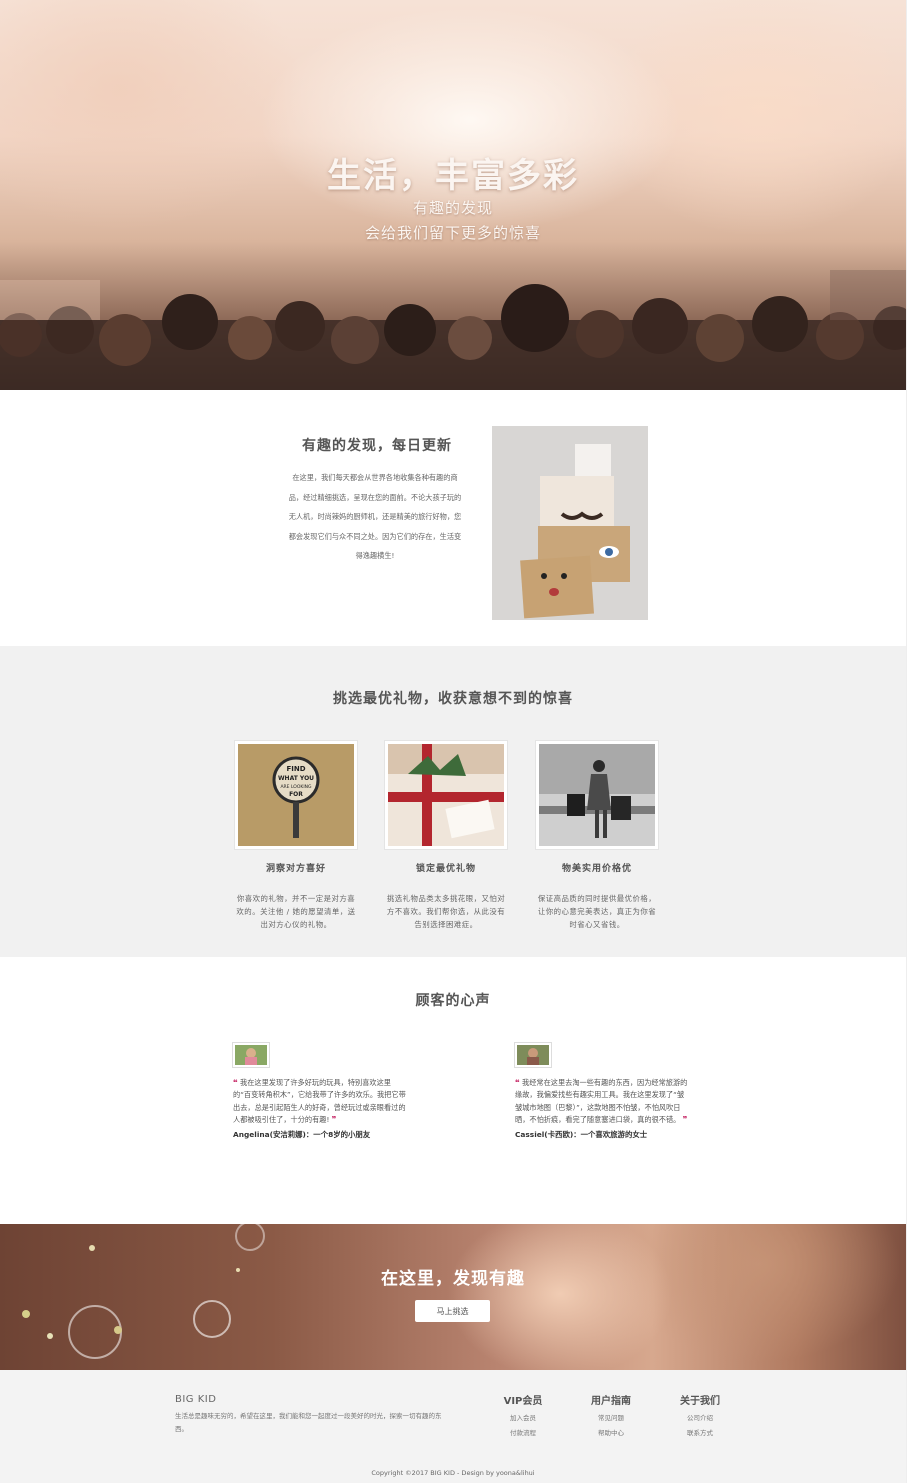  What do you see at coordinates (611, 1432) in the screenshot?
I see `footer-link: 帮助中心` at bounding box center [611, 1432].